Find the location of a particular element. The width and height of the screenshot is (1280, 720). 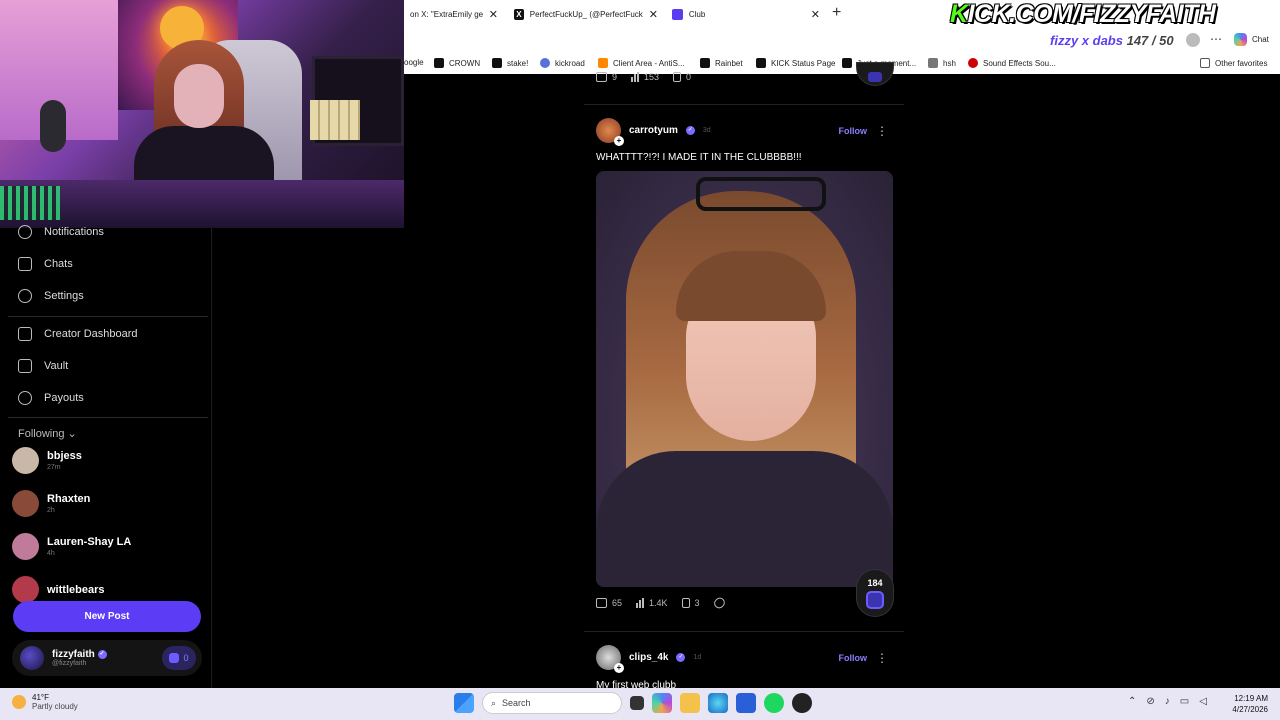

store-icon is located at coordinates (746, 703).